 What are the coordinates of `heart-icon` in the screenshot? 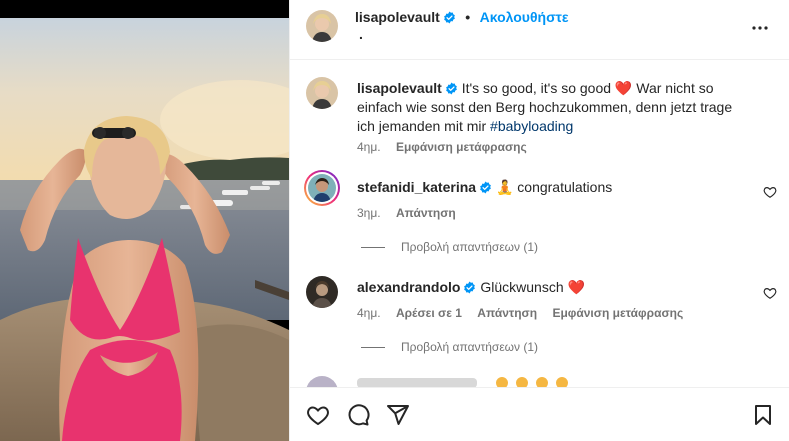 It's located at (318, 415).